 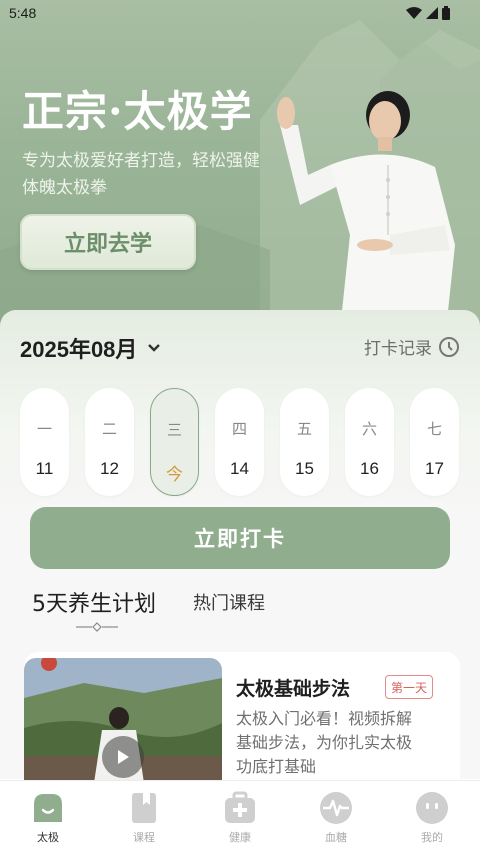 What do you see at coordinates (44, 429) in the screenshot?
I see `weekday-label: 一` at bounding box center [44, 429].